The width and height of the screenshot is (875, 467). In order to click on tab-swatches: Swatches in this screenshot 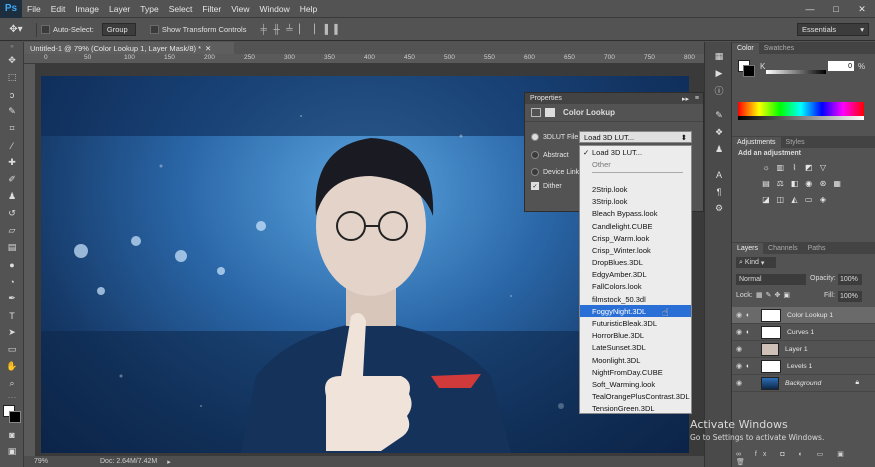, I will do `click(779, 48)`.